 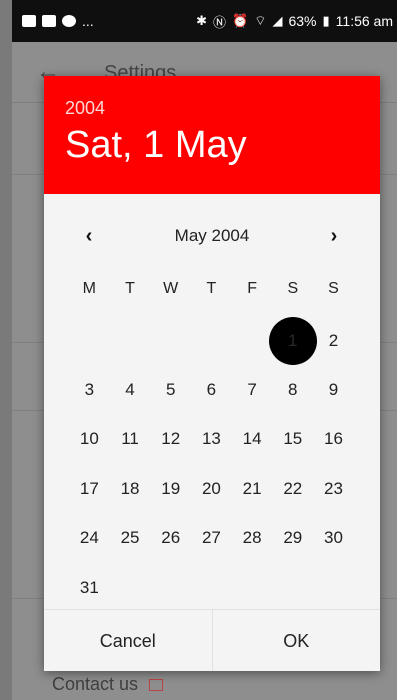 I want to click on day-number: 25, so click(x=130, y=538).